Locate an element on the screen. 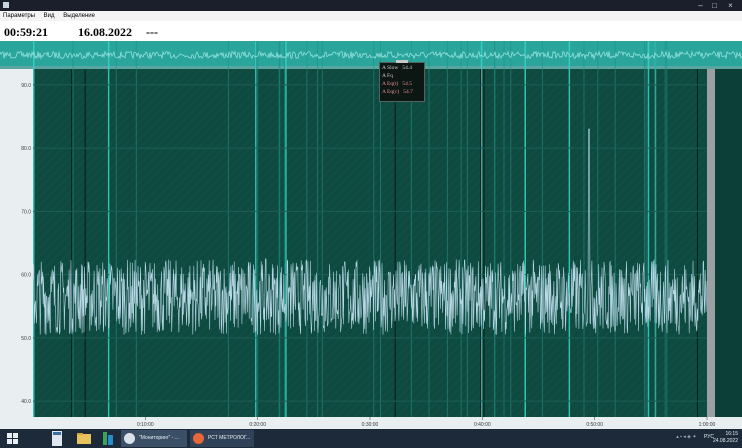  system-tray: ▴ ▪ ◂ ◈ ✦ РУС is located at coordinates (695, 437).